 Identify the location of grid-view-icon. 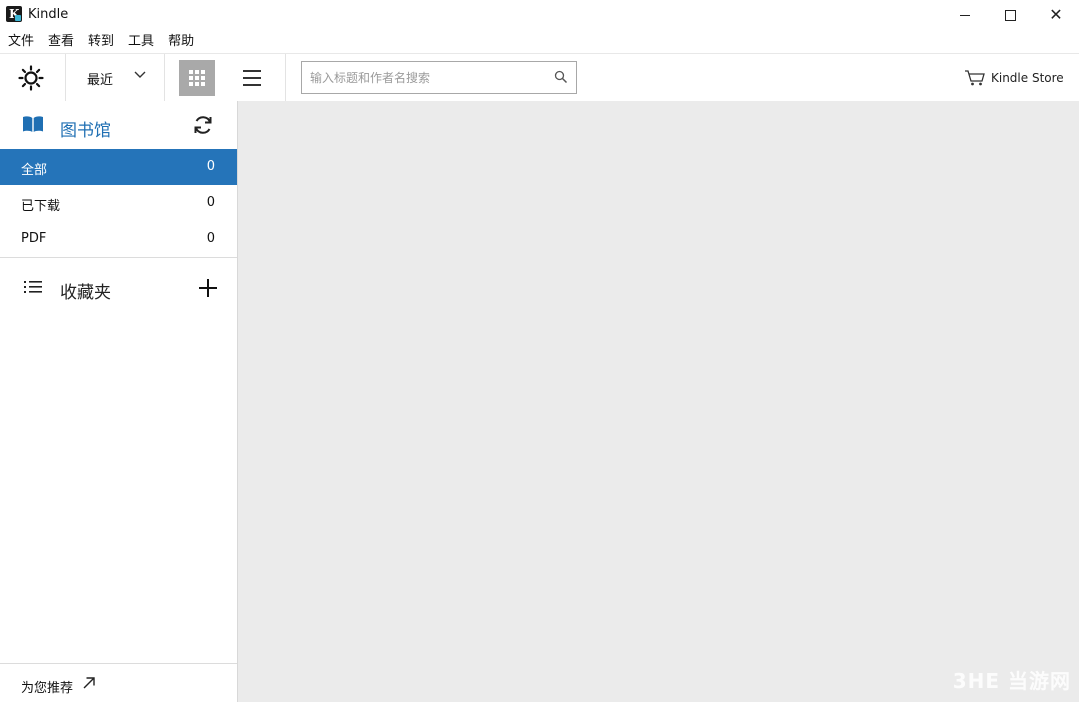
(197, 78).